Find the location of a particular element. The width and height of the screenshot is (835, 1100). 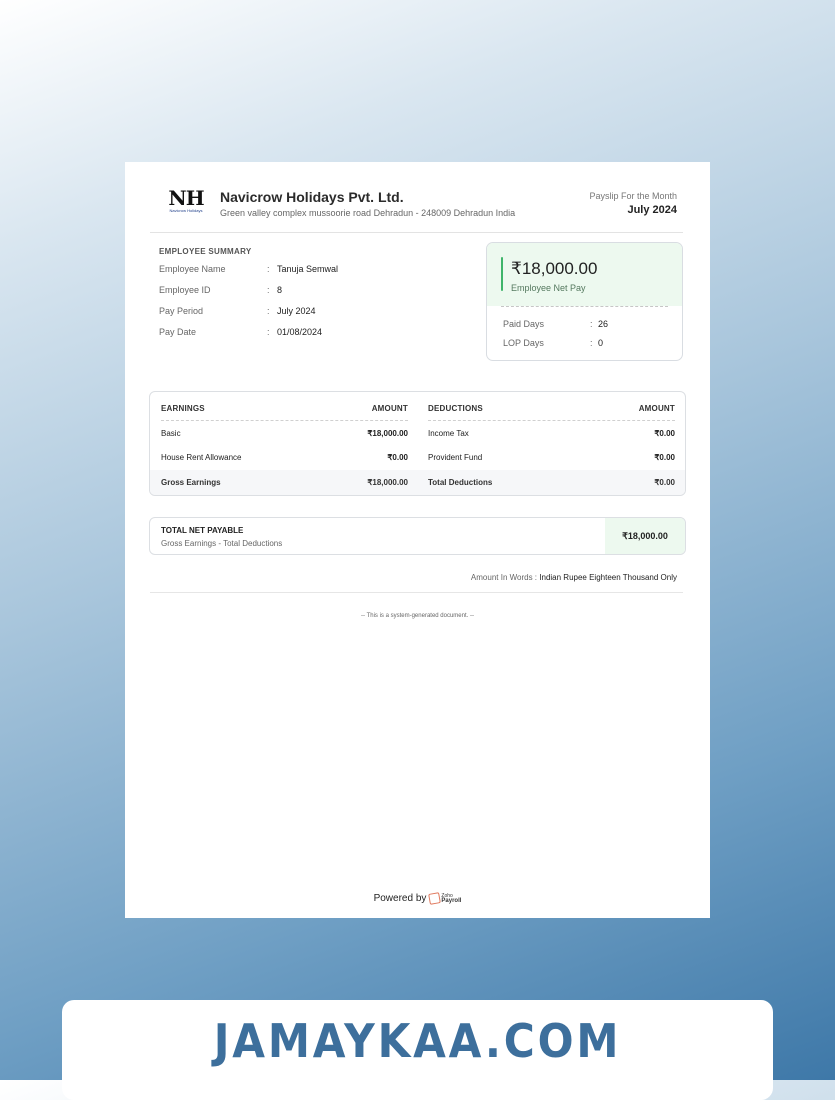

gross-earnings-label: Gross Earnings is located at coordinates (191, 482).